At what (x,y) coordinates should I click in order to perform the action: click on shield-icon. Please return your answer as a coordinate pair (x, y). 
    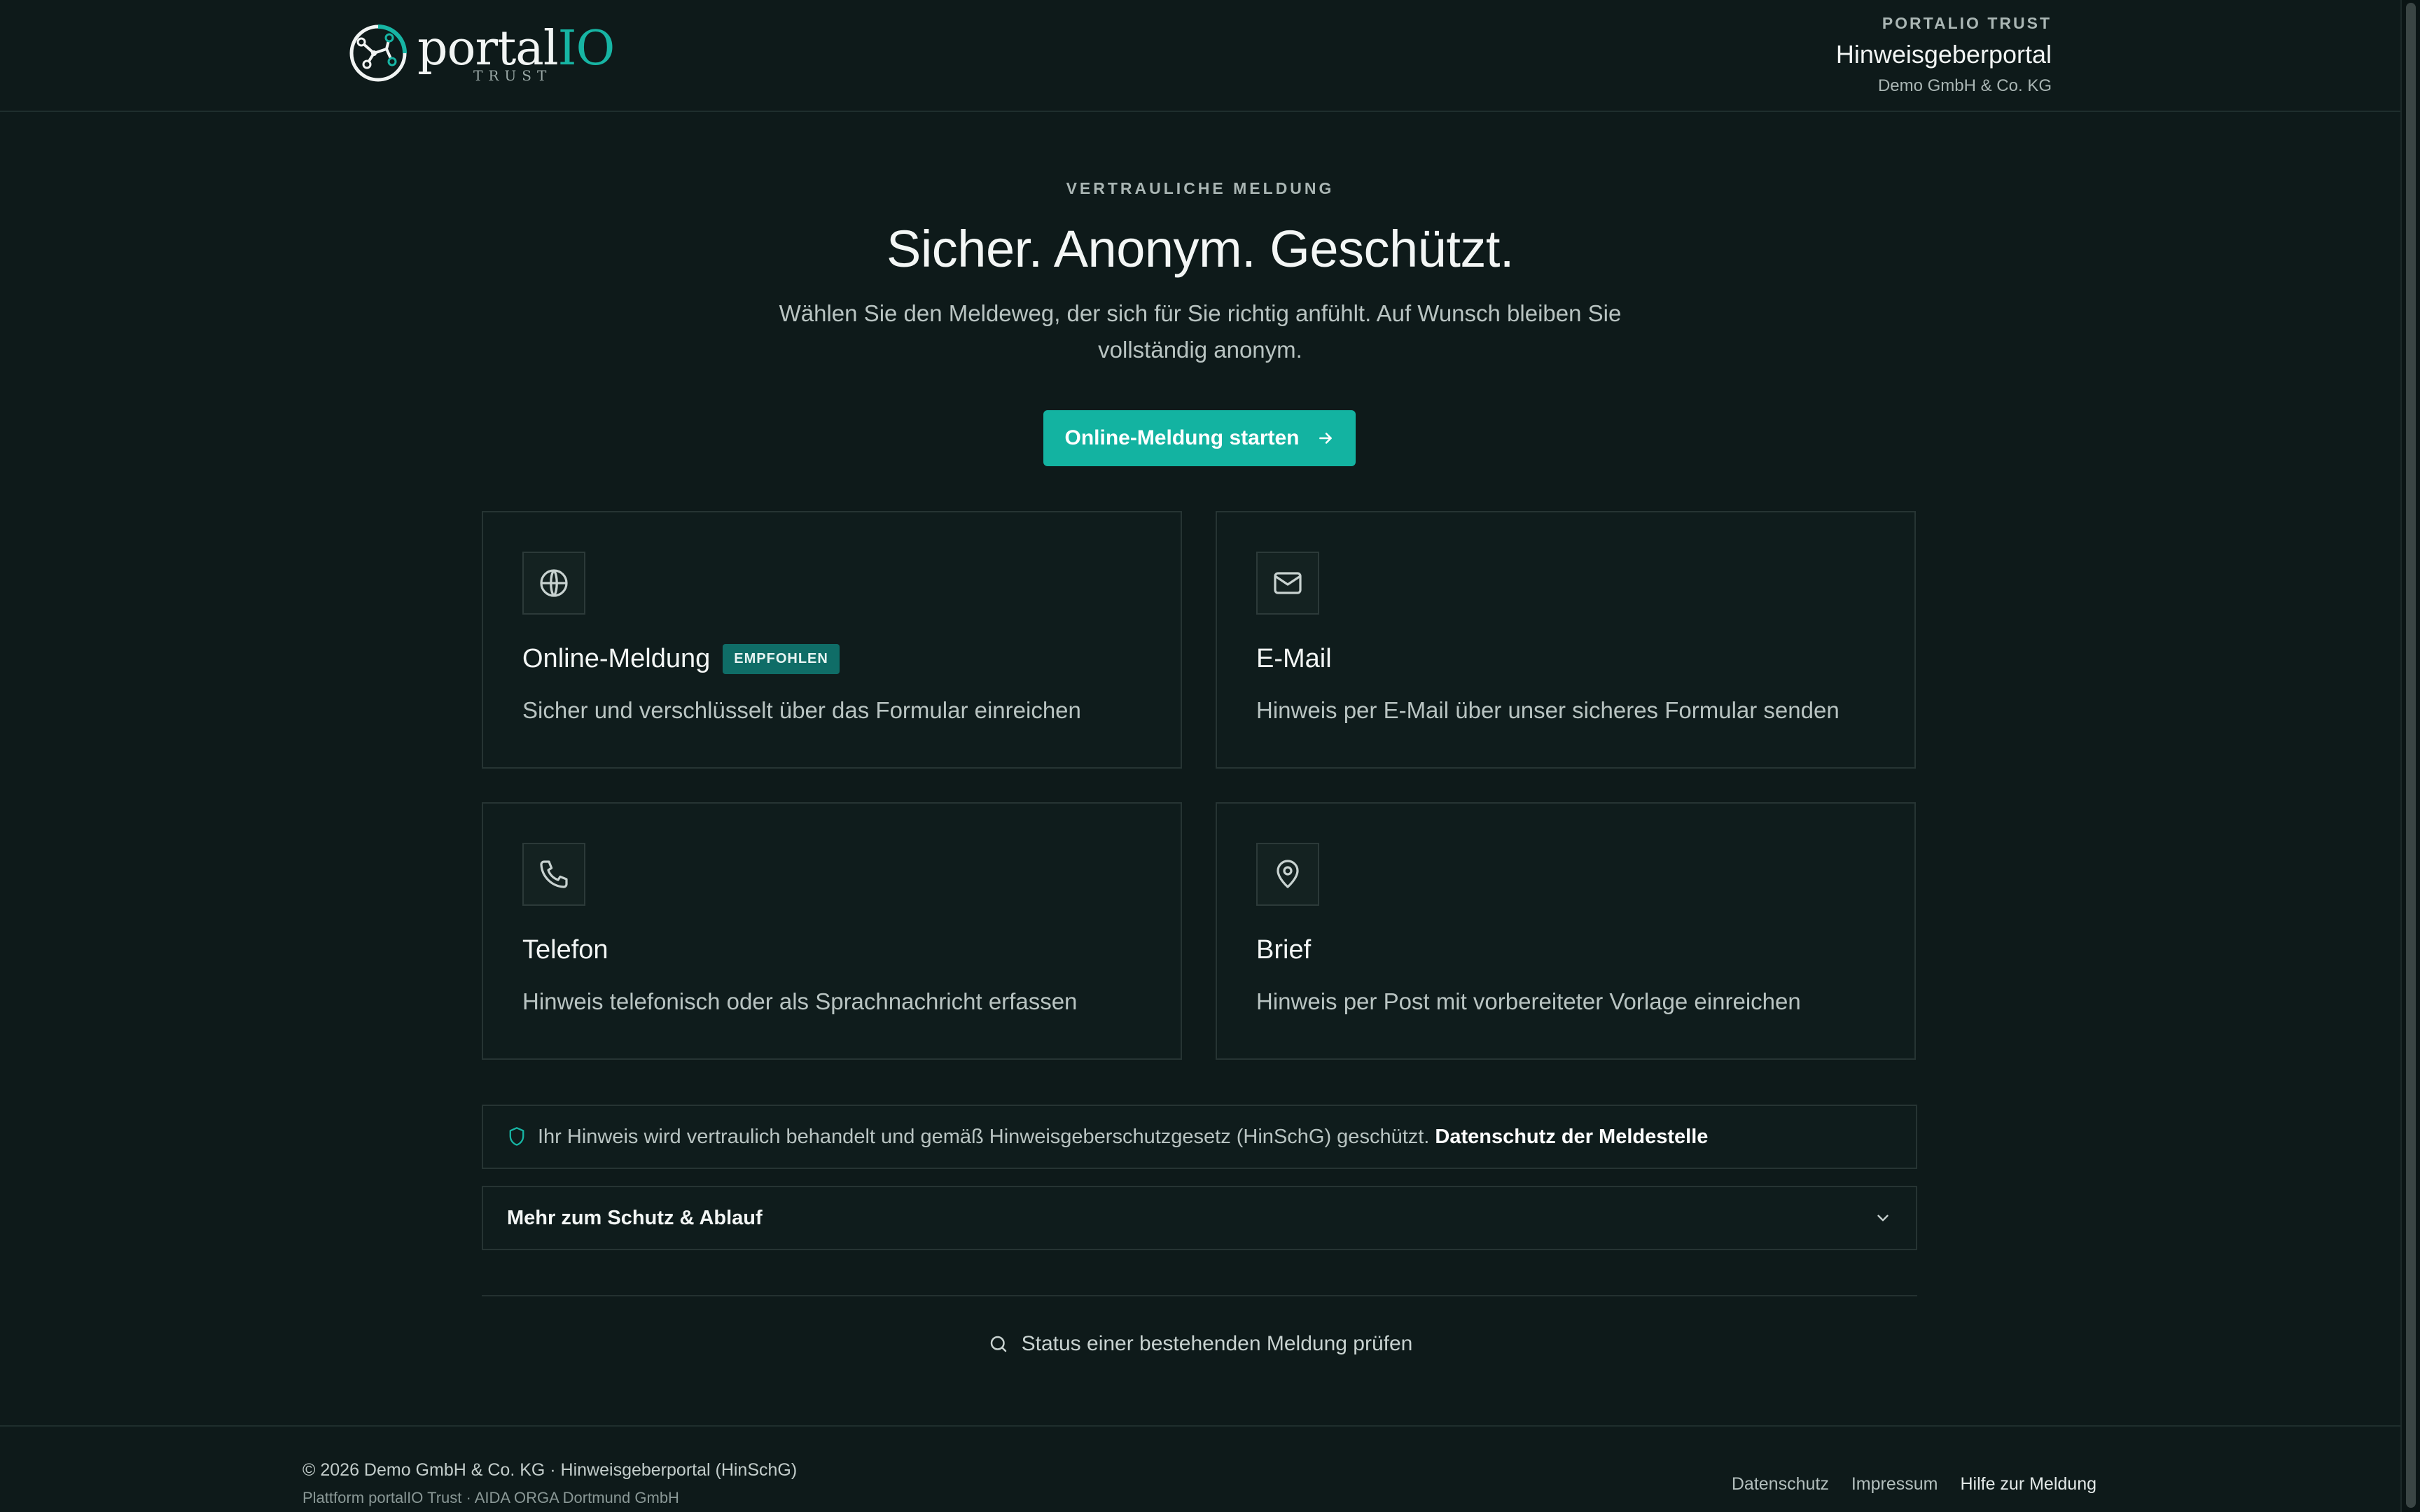
    Looking at the image, I should click on (517, 1136).